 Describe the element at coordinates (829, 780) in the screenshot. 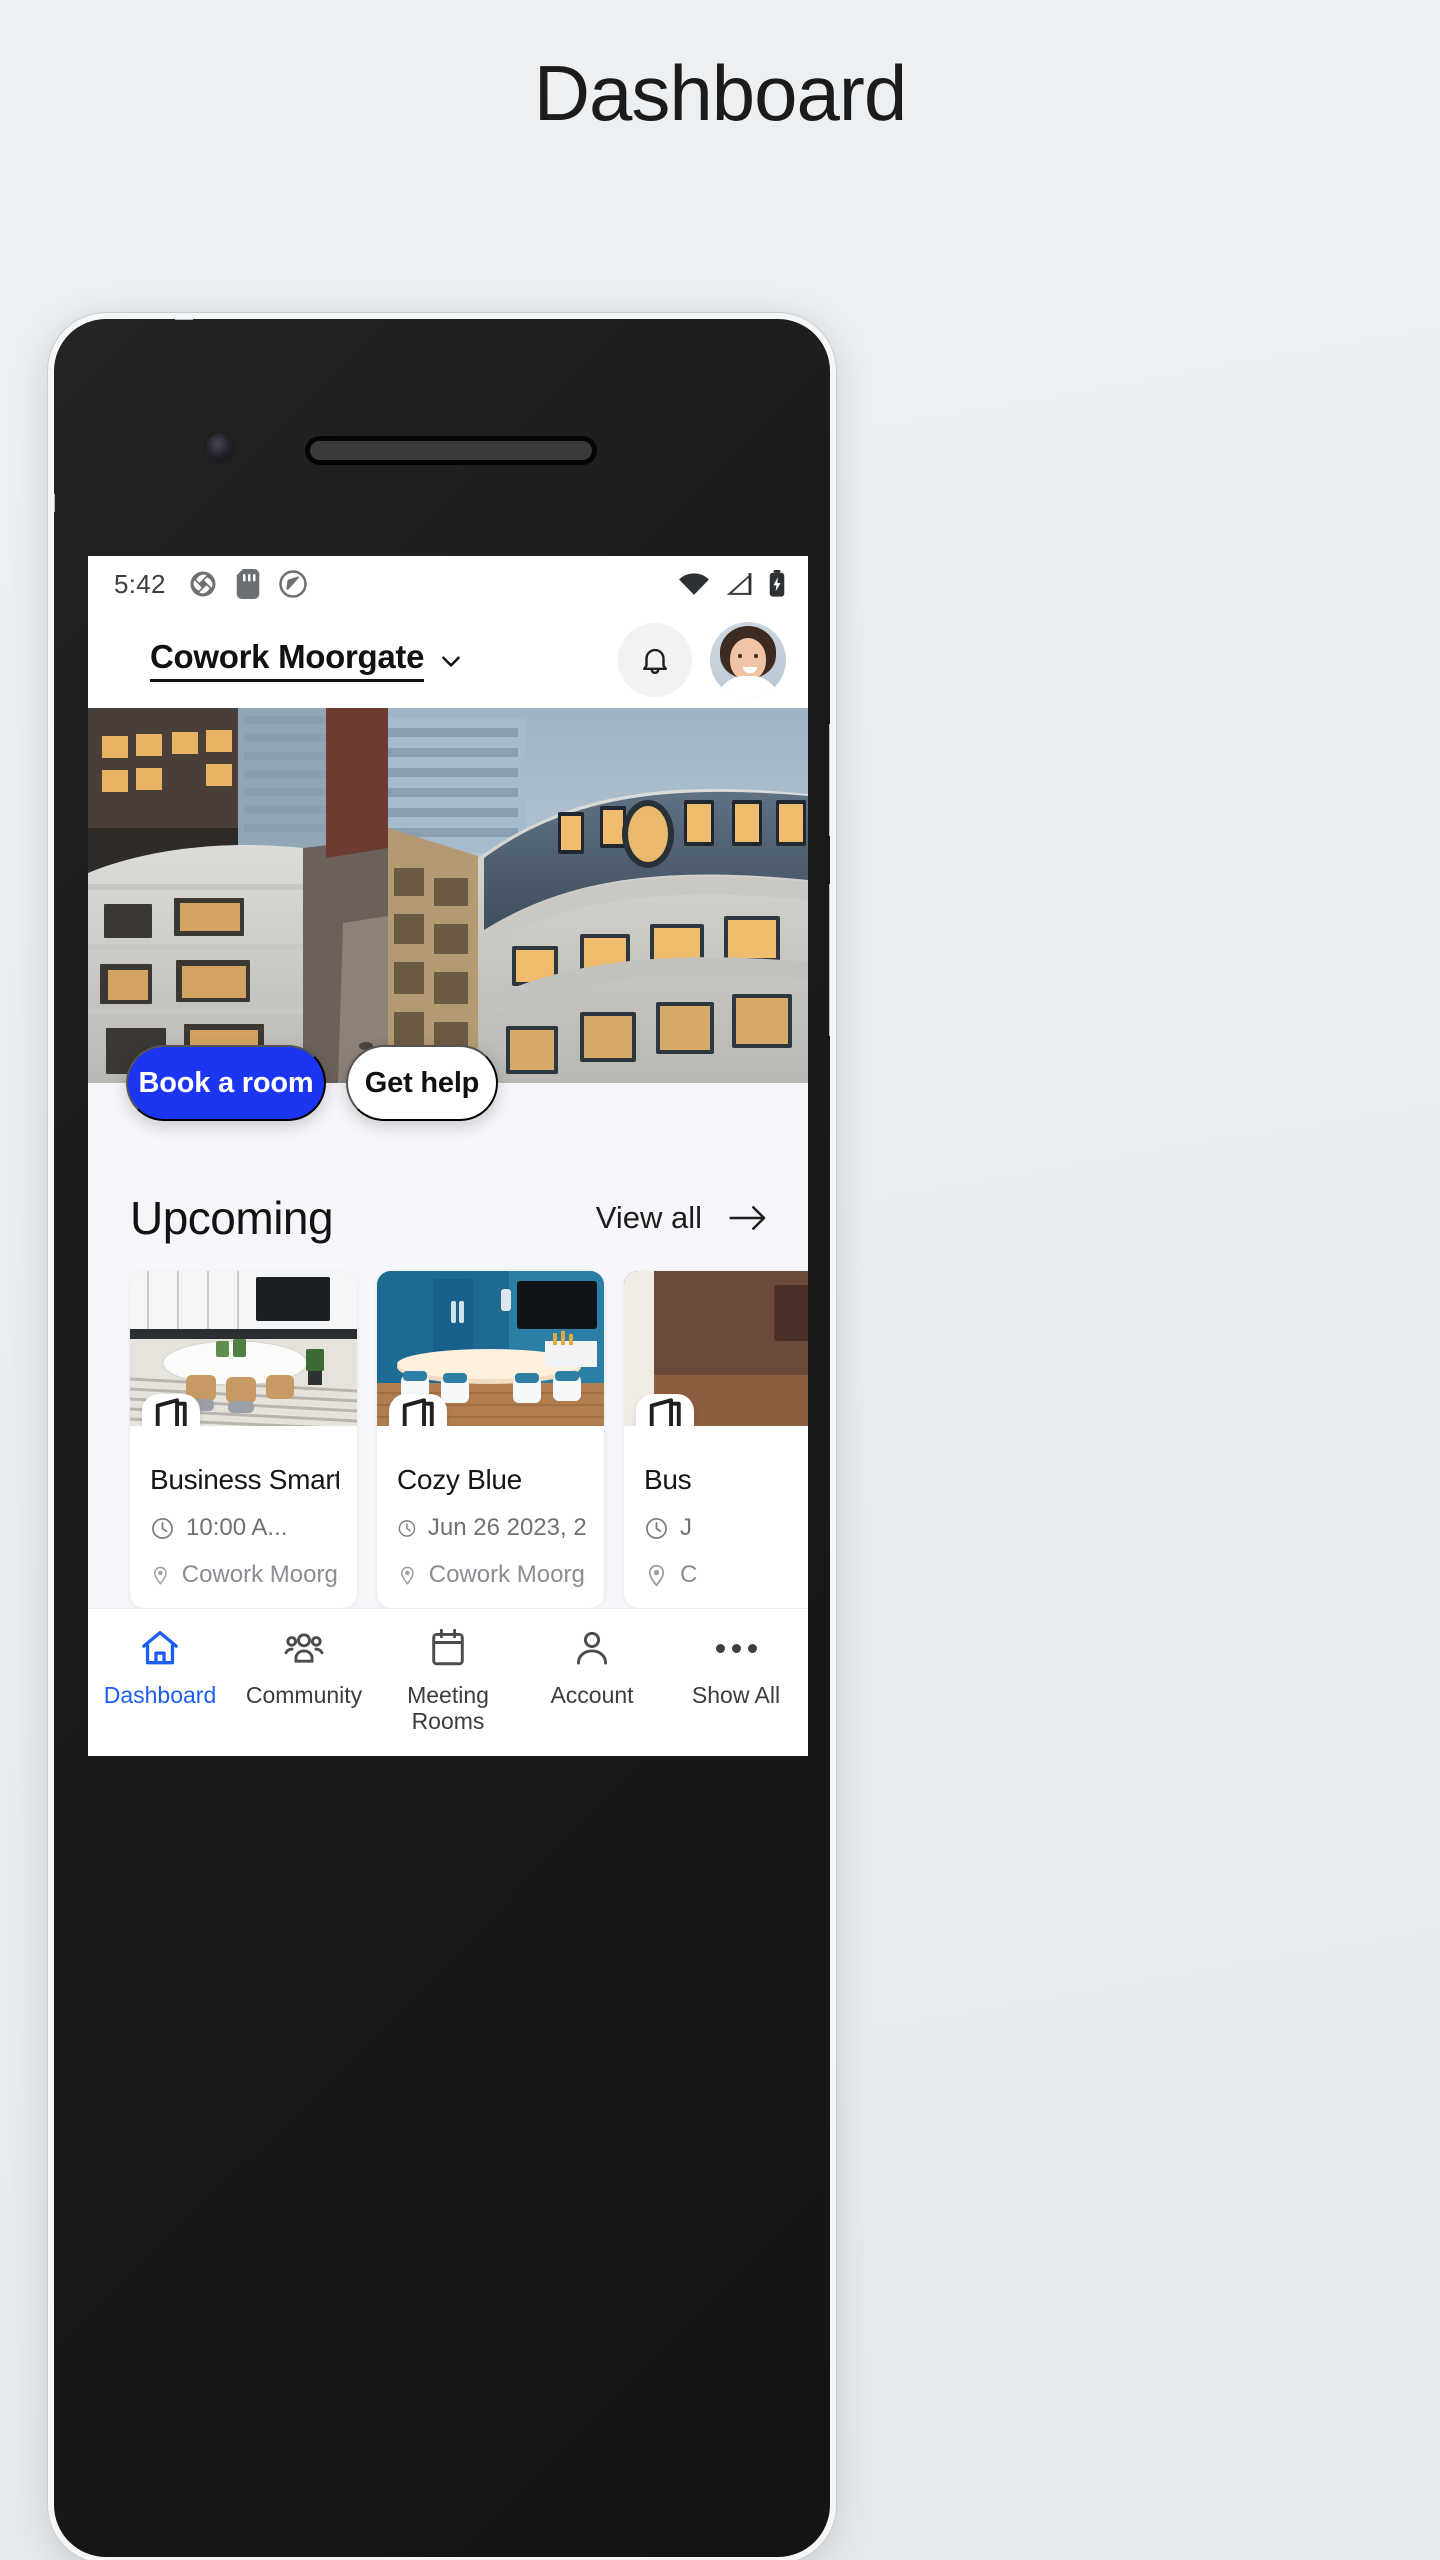

I see `phone-volume-button` at that location.